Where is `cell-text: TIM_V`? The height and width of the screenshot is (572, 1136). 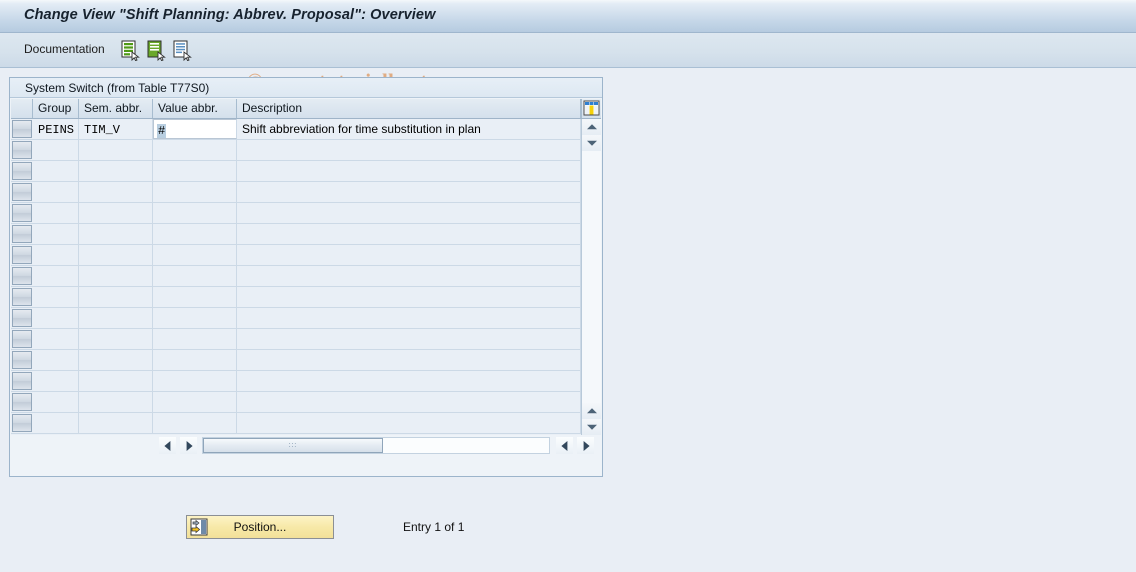 cell-text: TIM_V is located at coordinates (102, 130).